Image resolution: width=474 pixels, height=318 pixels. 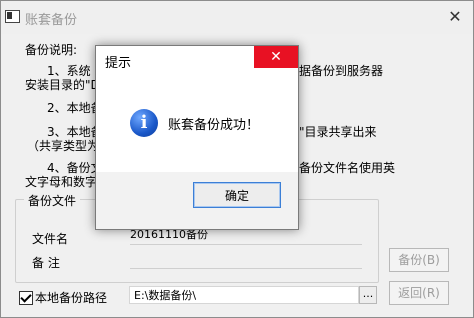 What do you see at coordinates (214, 125) in the screenshot?
I see `dialog-message: 账套备份成功！` at bounding box center [214, 125].